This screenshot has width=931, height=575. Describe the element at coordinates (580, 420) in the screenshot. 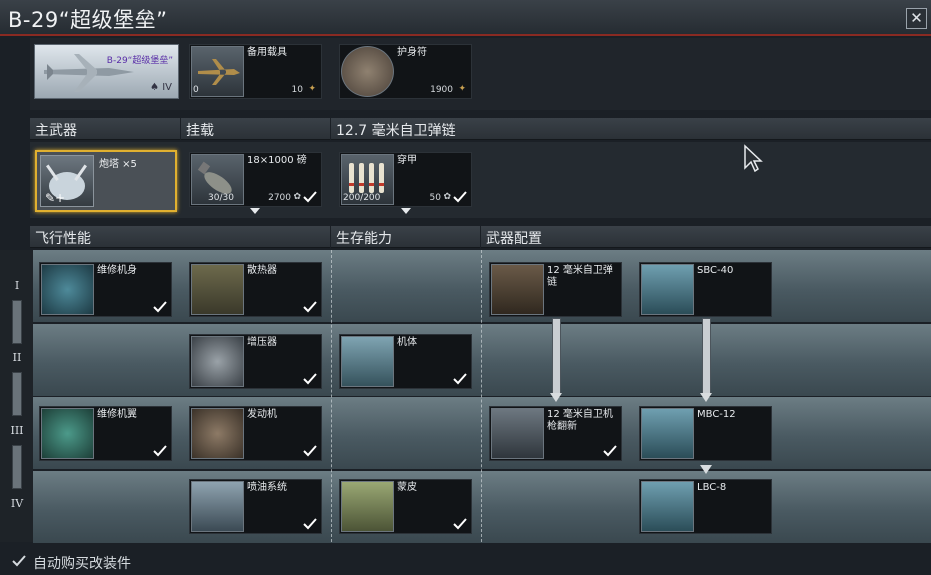

I see `module-label: 12 毫米自卫机枪翻新` at that location.